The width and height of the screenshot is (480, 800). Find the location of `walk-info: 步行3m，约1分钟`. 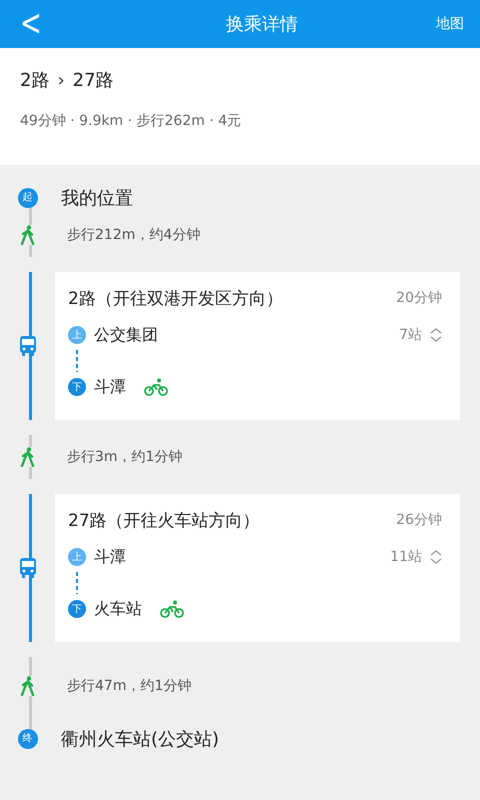

walk-info: 步行3m，约1分钟 is located at coordinates (124, 457).